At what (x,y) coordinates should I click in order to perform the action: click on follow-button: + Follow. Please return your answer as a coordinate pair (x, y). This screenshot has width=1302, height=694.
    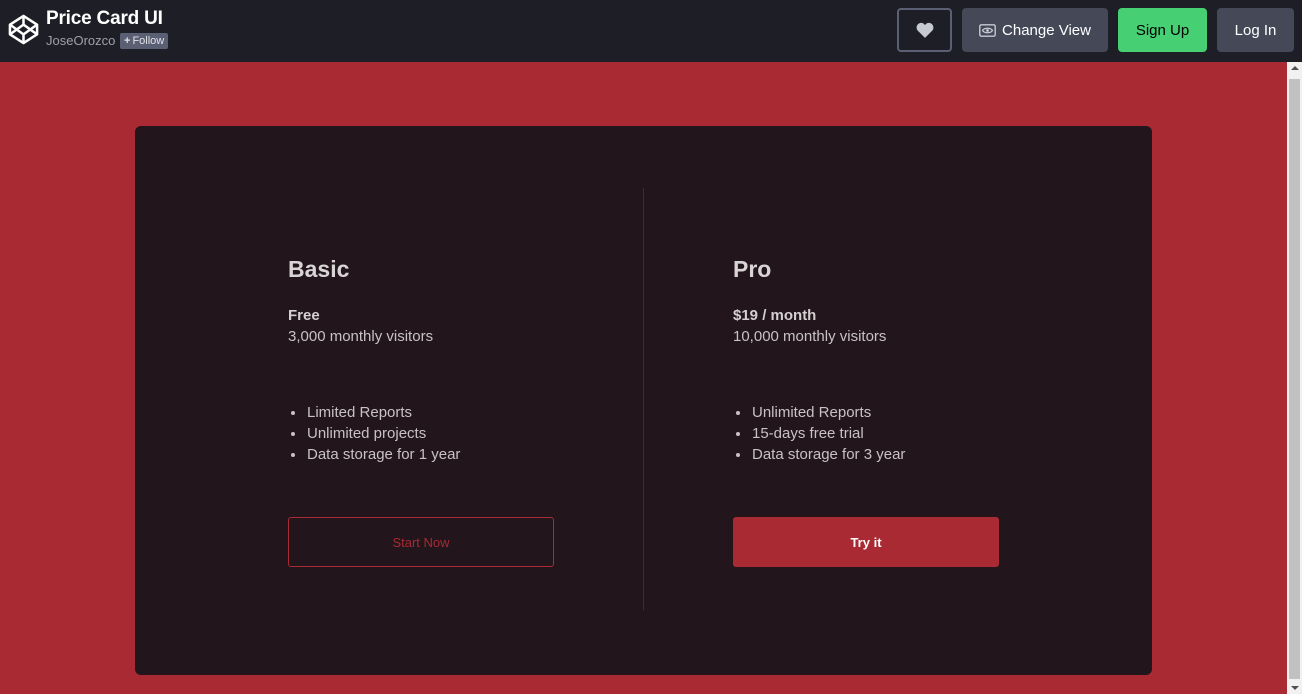
    Looking at the image, I should click on (144, 41).